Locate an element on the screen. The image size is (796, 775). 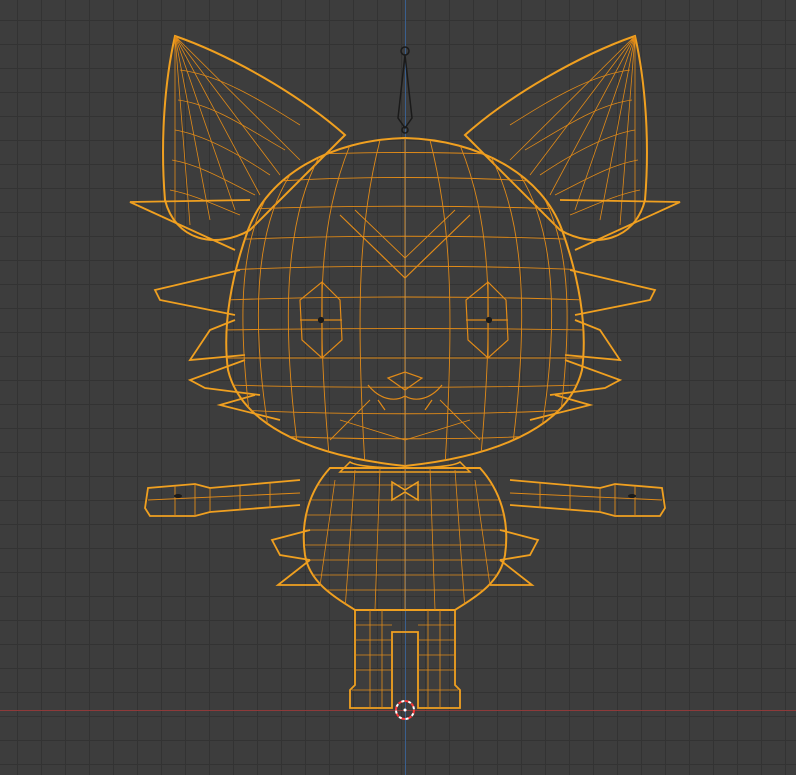
armature-bone-icon is located at coordinates (405, 90).